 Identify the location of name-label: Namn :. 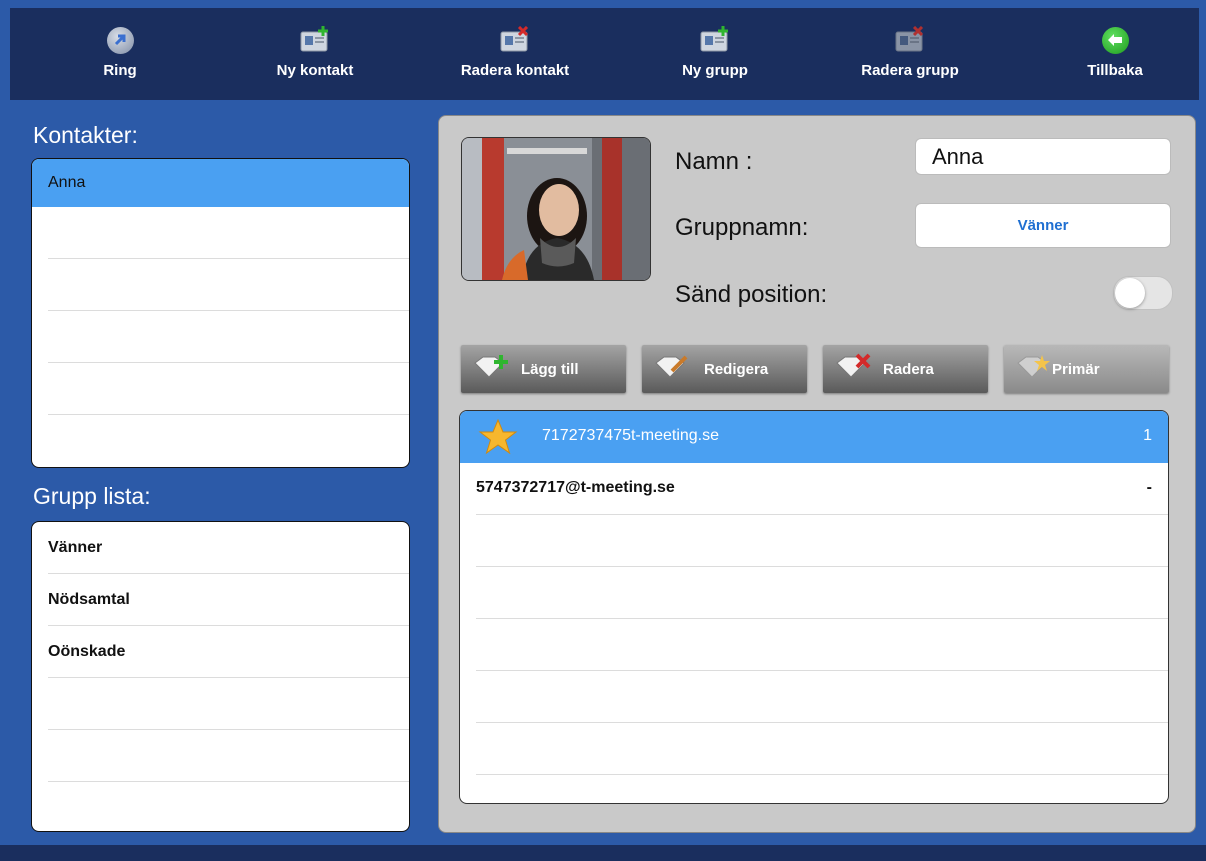
(714, 161).